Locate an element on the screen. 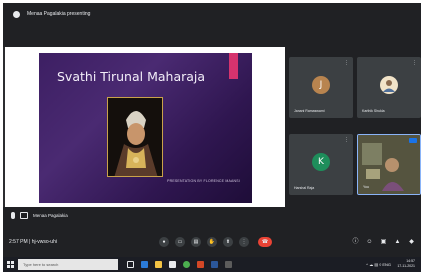  presenter-name: Menaa Pagalakia is located at coordinates (50, 215).